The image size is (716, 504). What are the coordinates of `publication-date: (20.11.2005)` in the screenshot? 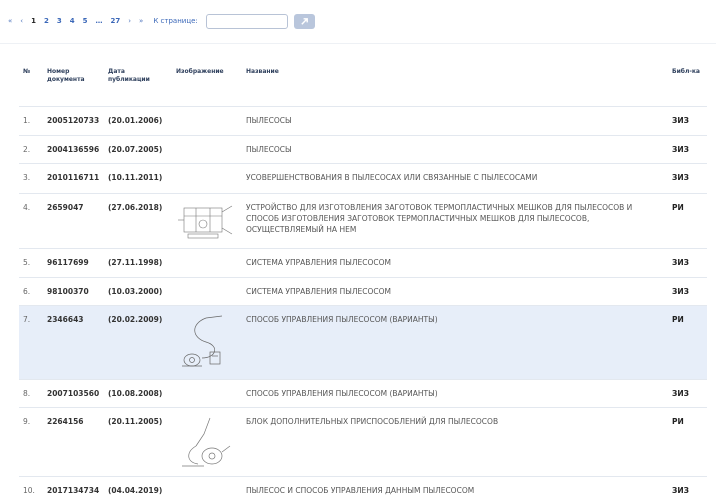 It's located at (138, 441).